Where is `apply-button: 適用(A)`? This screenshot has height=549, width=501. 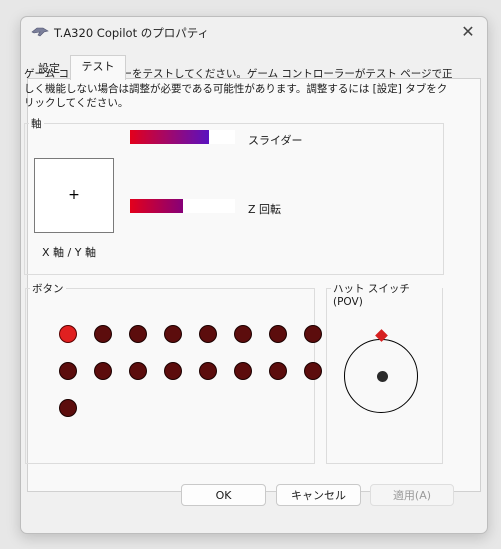 apply-button: 適用(A) is located at coordinates (412, 495).